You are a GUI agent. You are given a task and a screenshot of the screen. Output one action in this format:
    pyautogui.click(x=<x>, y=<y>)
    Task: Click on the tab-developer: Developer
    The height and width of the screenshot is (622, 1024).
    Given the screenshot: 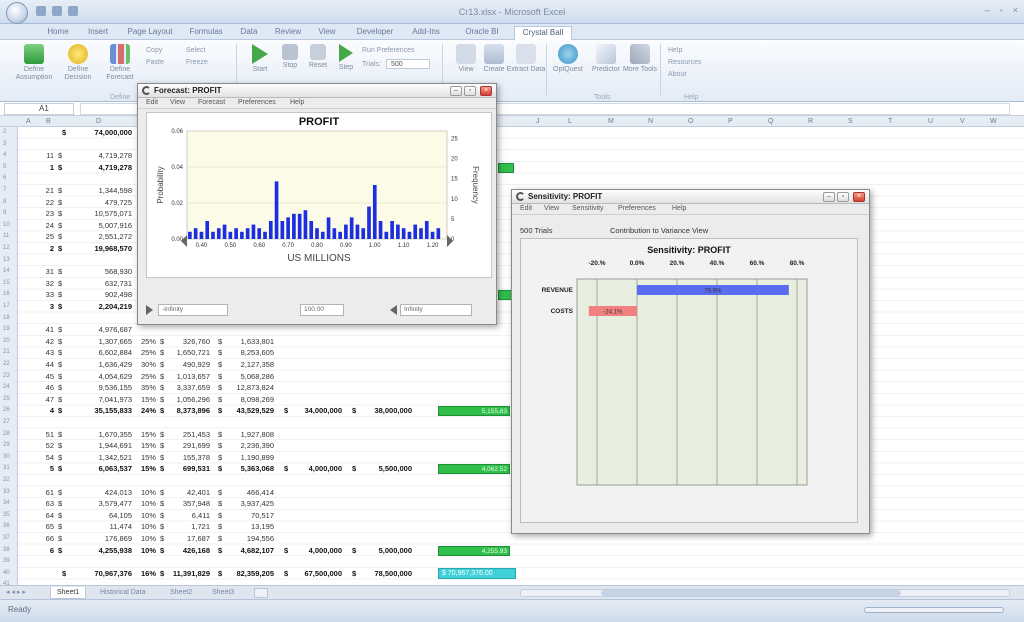 What is the action you would take?
    pyautogui.click(x=375, y=33)
    